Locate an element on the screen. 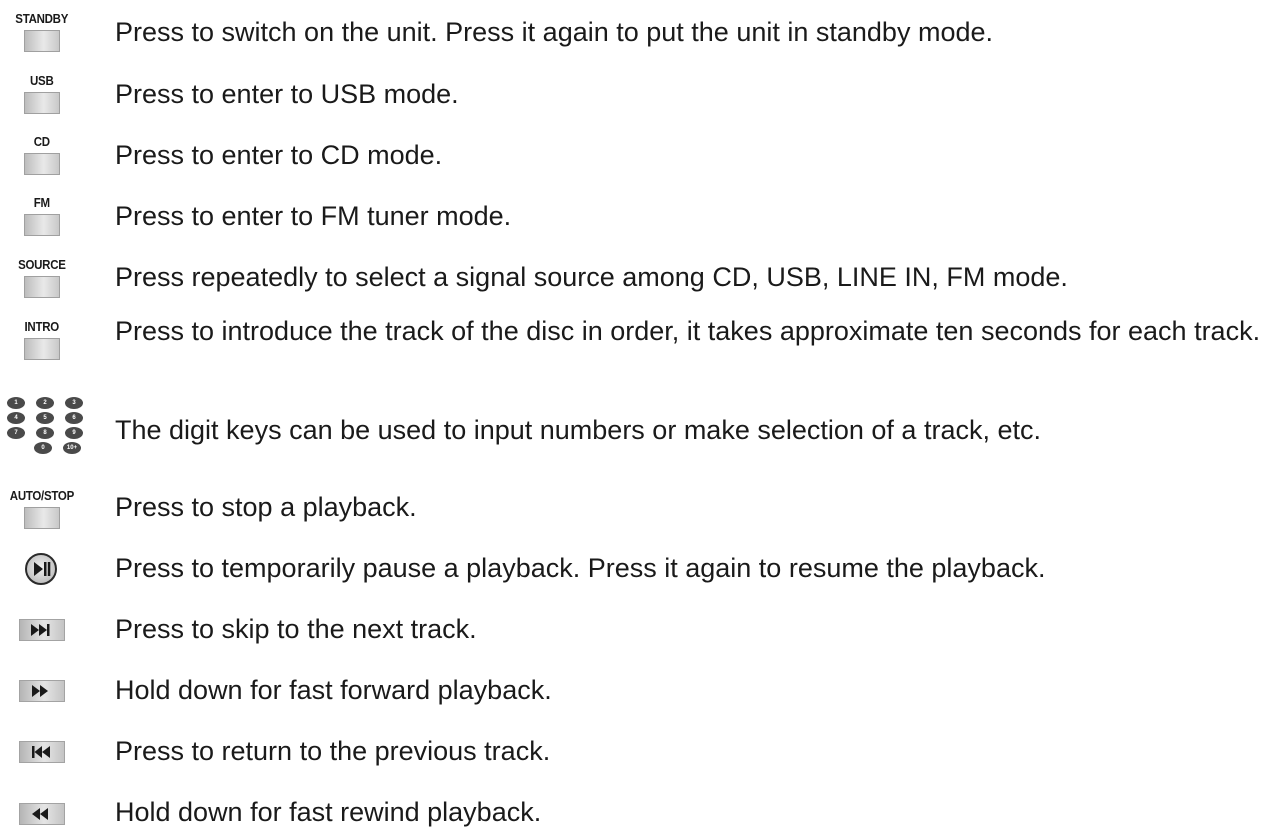  source-label: SOURCE is located at coordinates (42, 265).